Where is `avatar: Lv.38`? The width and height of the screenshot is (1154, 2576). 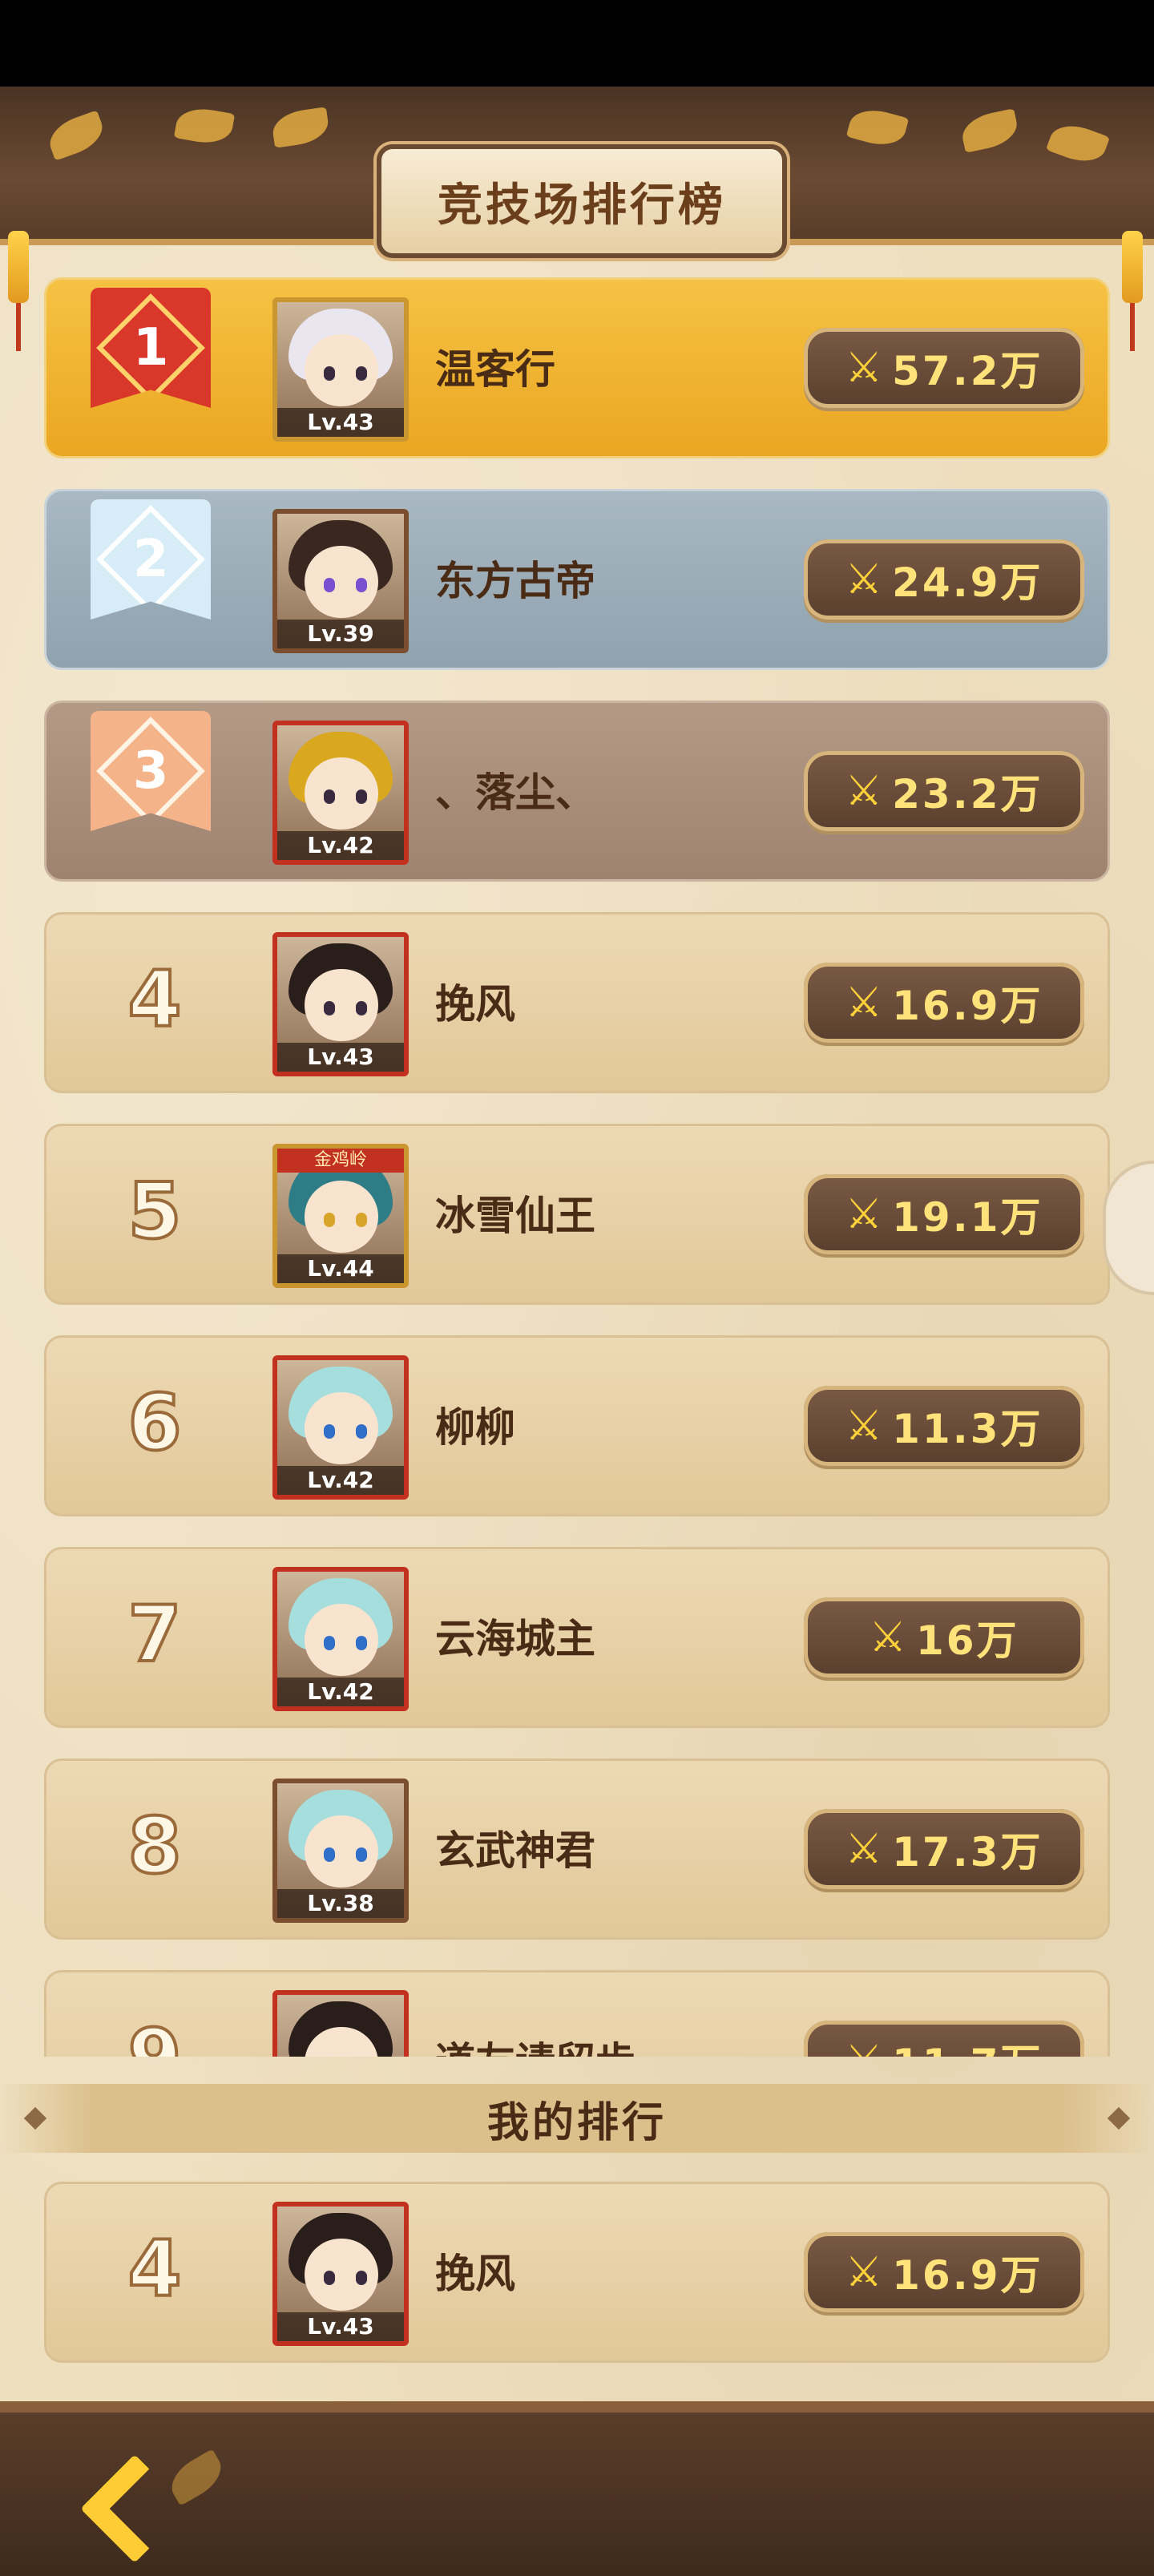
avatar: Lv.38 is located at coordinates (340, 1851).